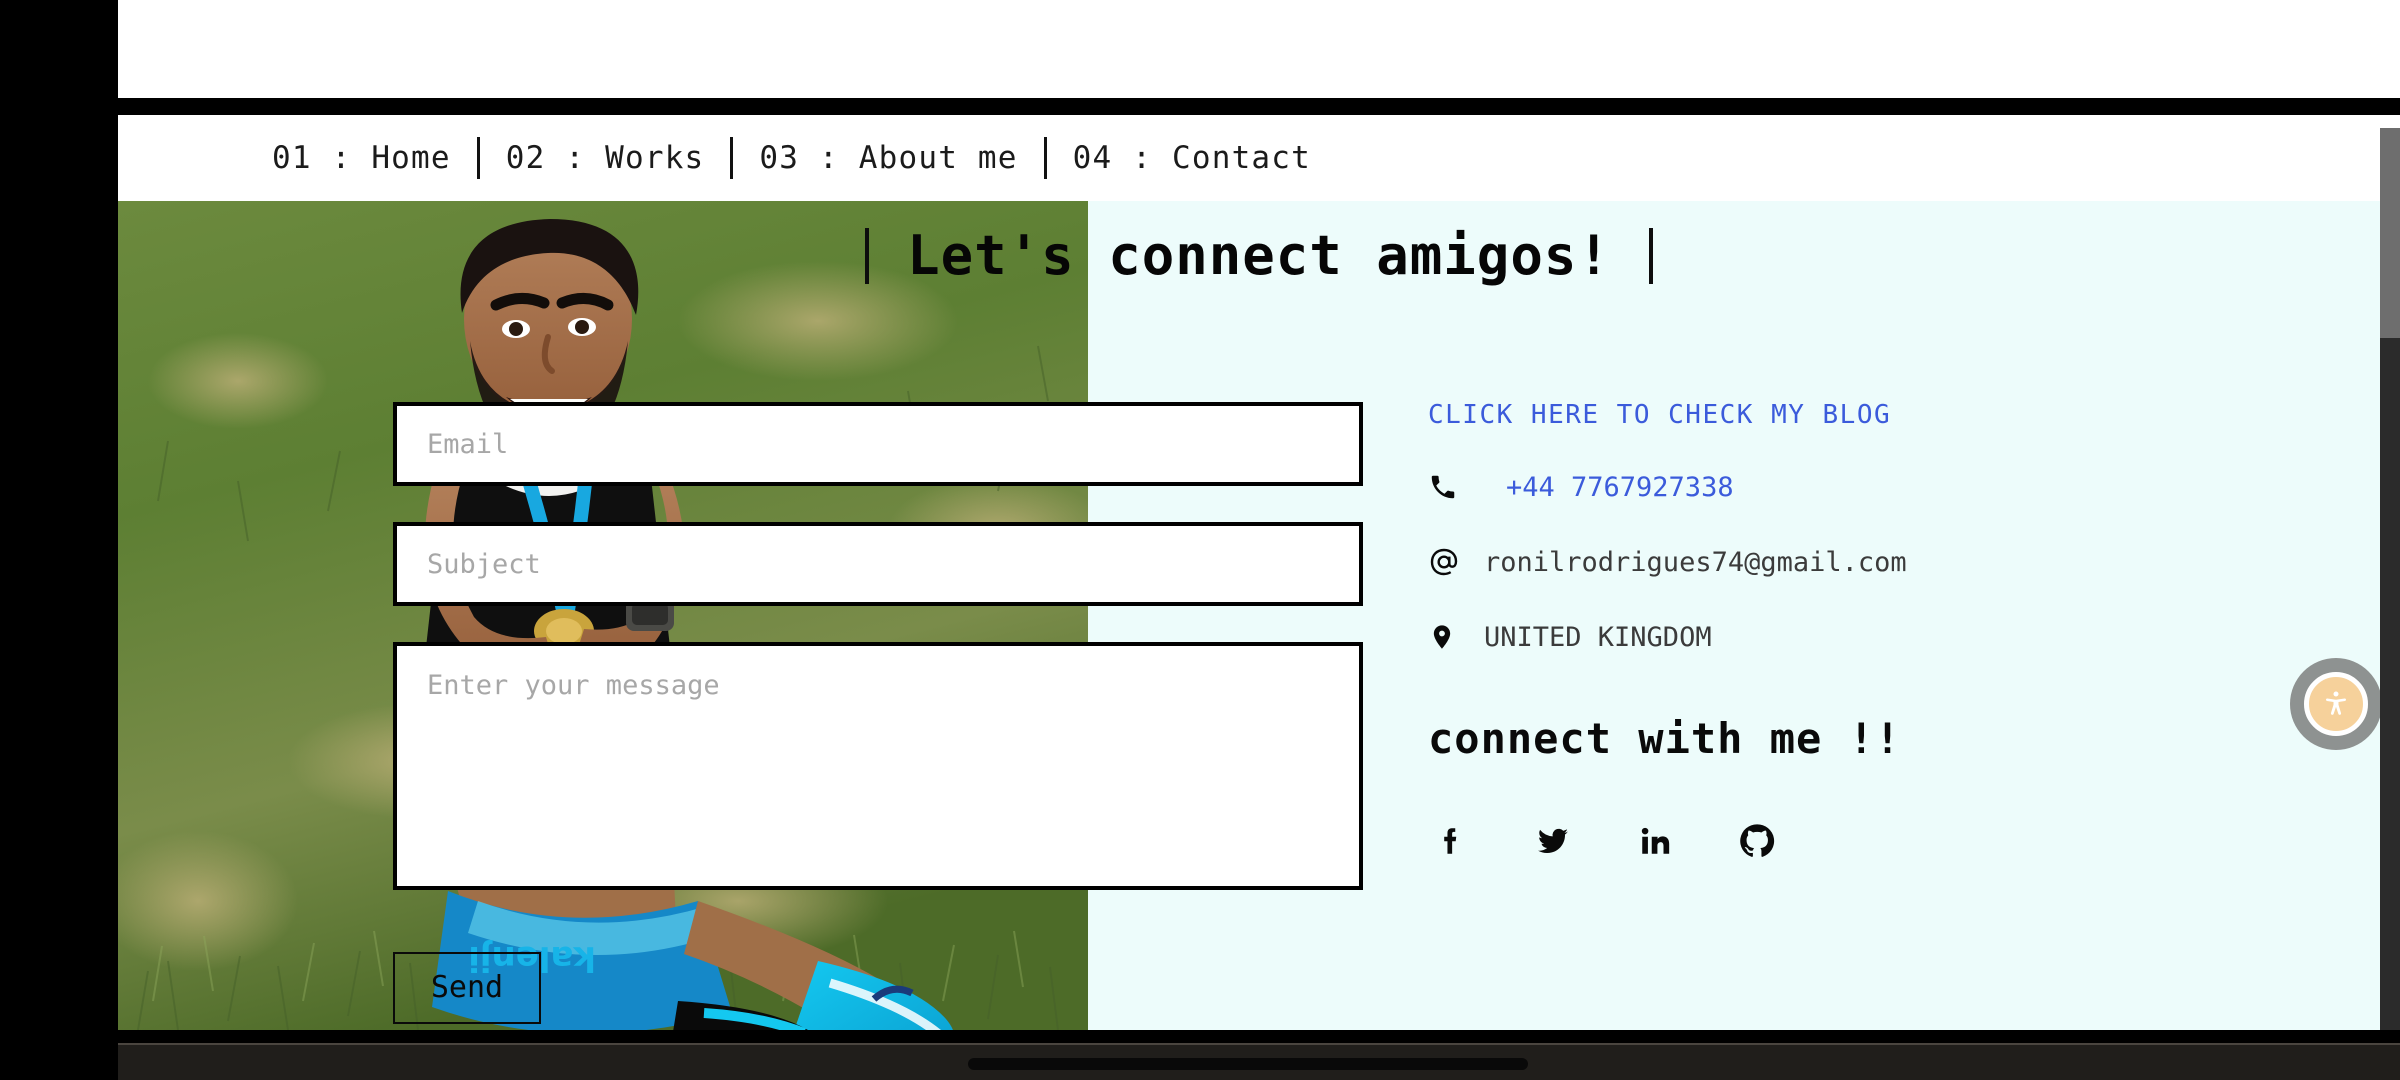 The image size is (2400, 1080). I want to click on github-icon, so click(1757, 841).